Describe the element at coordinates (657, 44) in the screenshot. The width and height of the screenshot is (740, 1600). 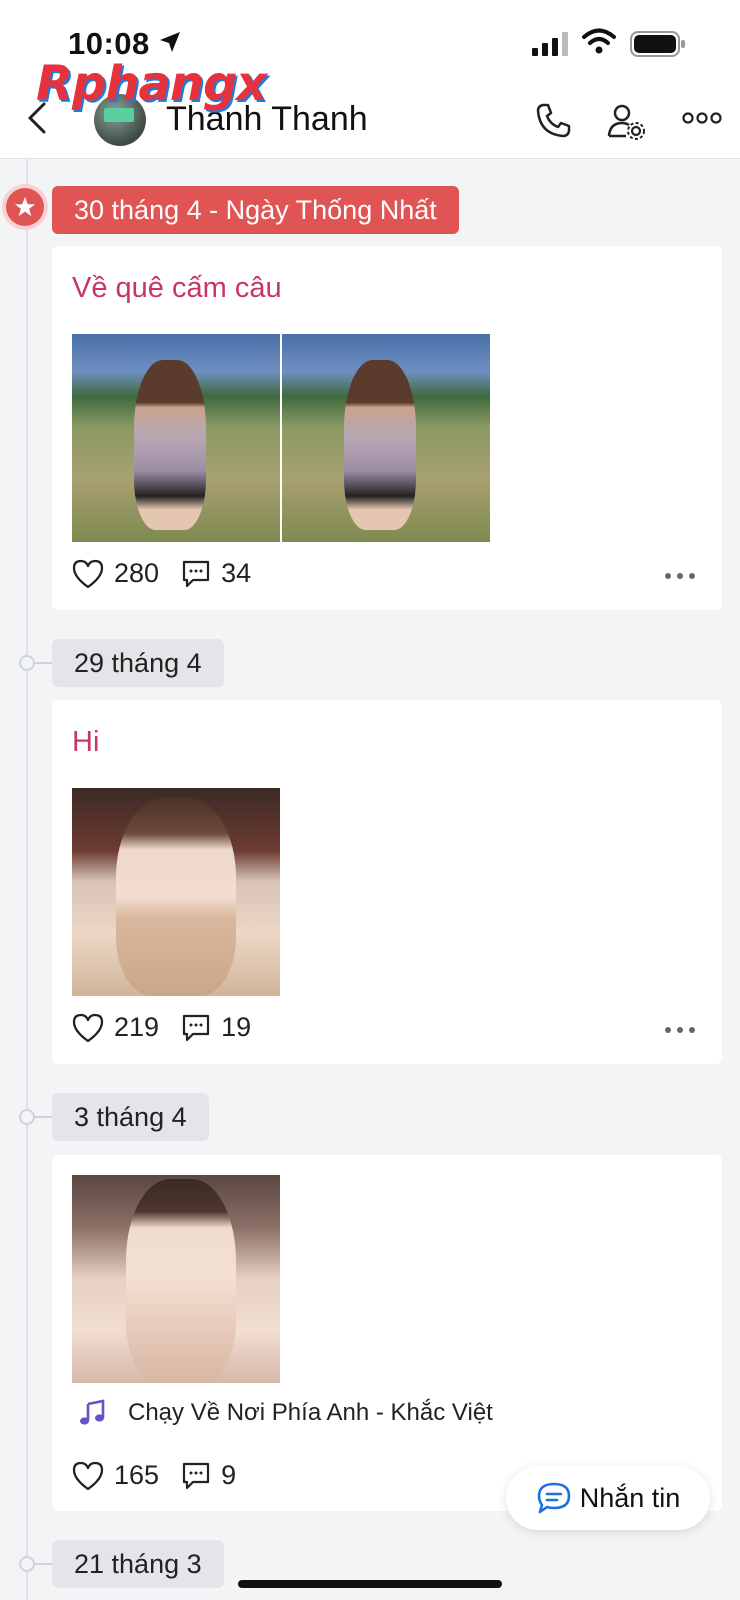
I see `battery-icon` at that location.